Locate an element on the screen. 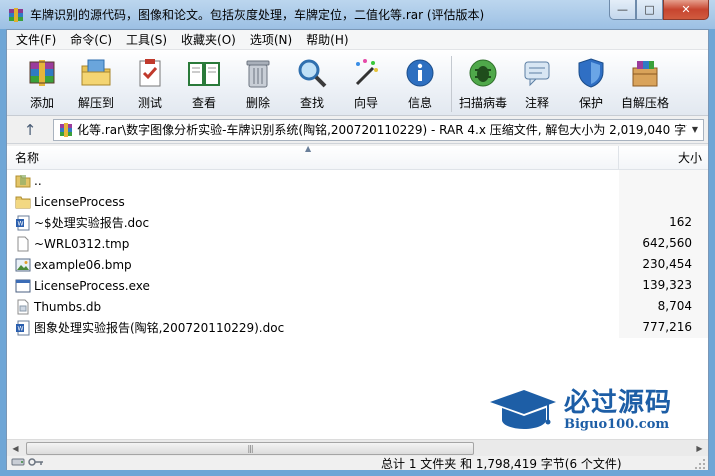 This screenshot has height=476, width=715. virus-scan-label: 扫描病毒 is located at coordinates (482, 103).